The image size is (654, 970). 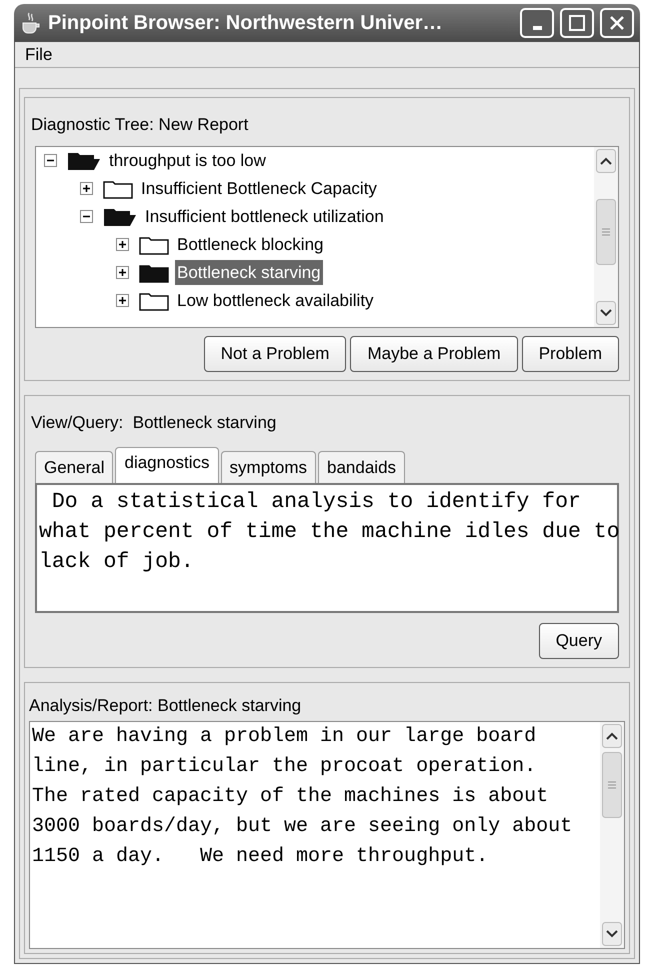 What do you see at coordinates (285, 737) in the screenshot?
I see `text-line: We are having a problem in our large board` at bounding box center [285, 737].